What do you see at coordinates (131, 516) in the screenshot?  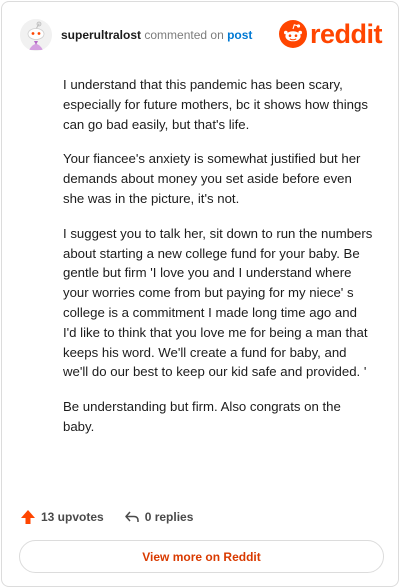 I see `reply-arrow-icon` at bounding box center [131, 516].